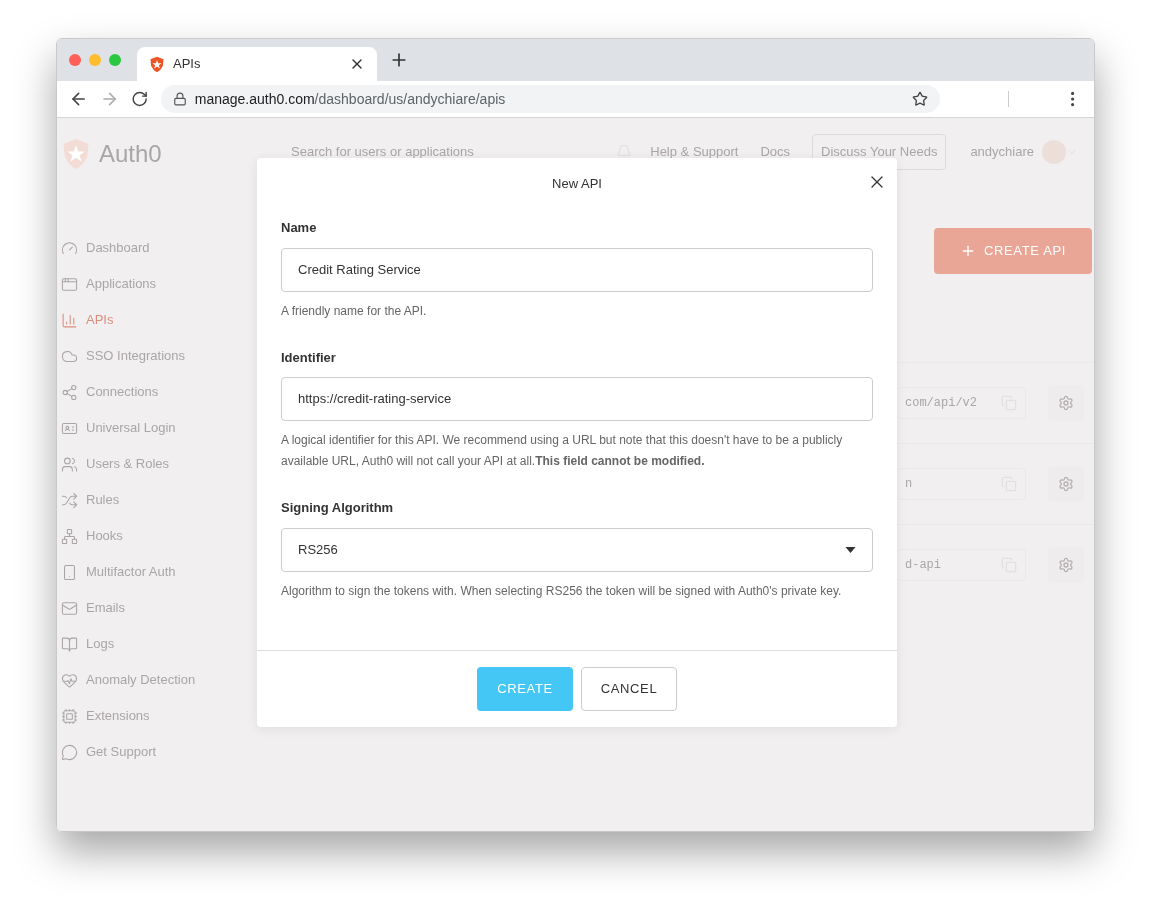 The width and height of the screenshot is (1151, 907). I want to click on algorithm-select: RS256, so click(577, 549).